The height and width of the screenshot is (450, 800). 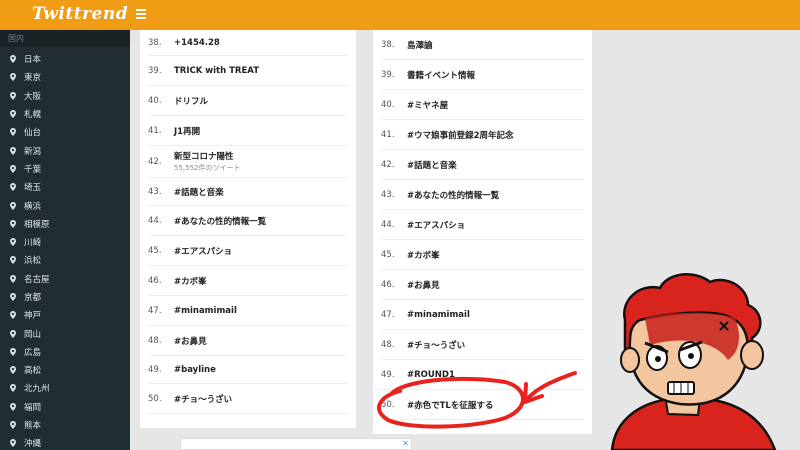 I want to click on sidebar-item: 岡山, so click(x=65, y=333).